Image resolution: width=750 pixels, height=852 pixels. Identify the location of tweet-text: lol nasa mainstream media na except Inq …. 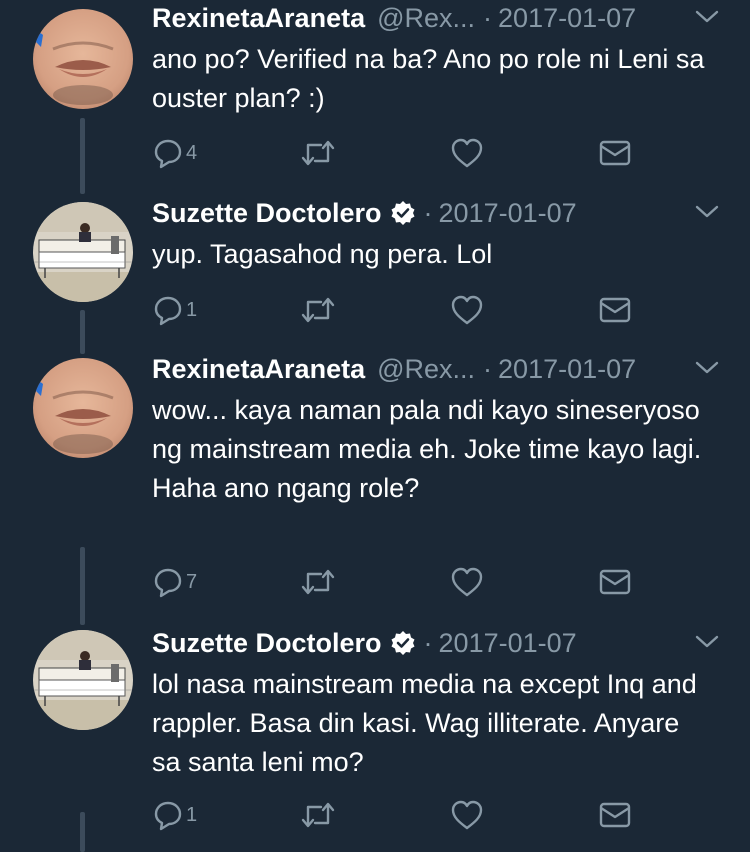
(424, 723).